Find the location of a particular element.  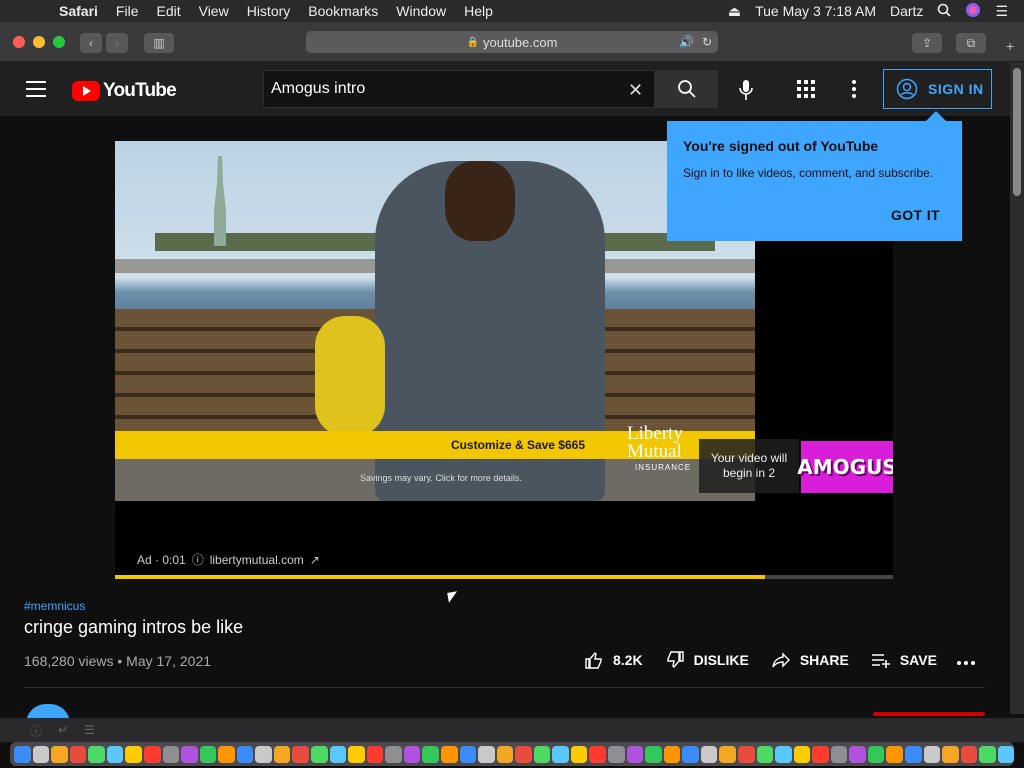

back-button: ‹ is located at coordinates (91, 43).